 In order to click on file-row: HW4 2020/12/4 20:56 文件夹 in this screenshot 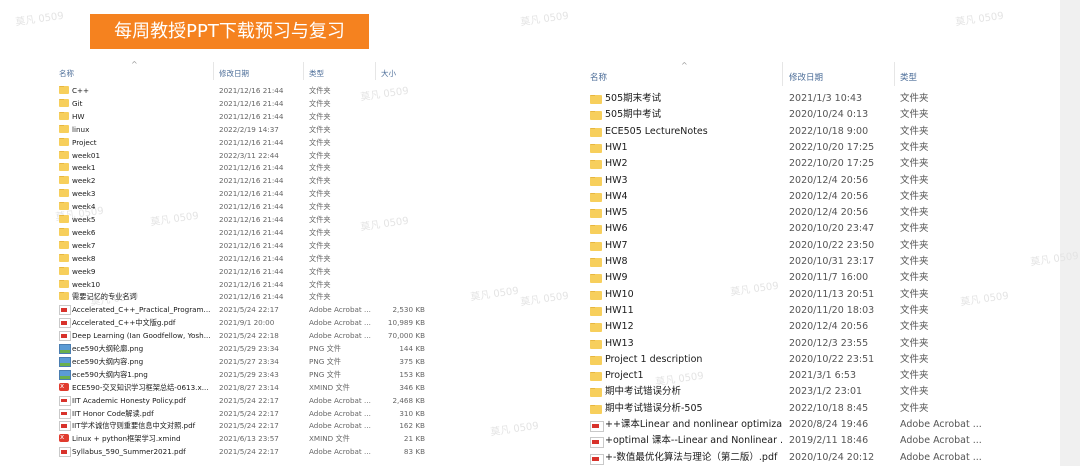, I will do `click(801, 197)`.